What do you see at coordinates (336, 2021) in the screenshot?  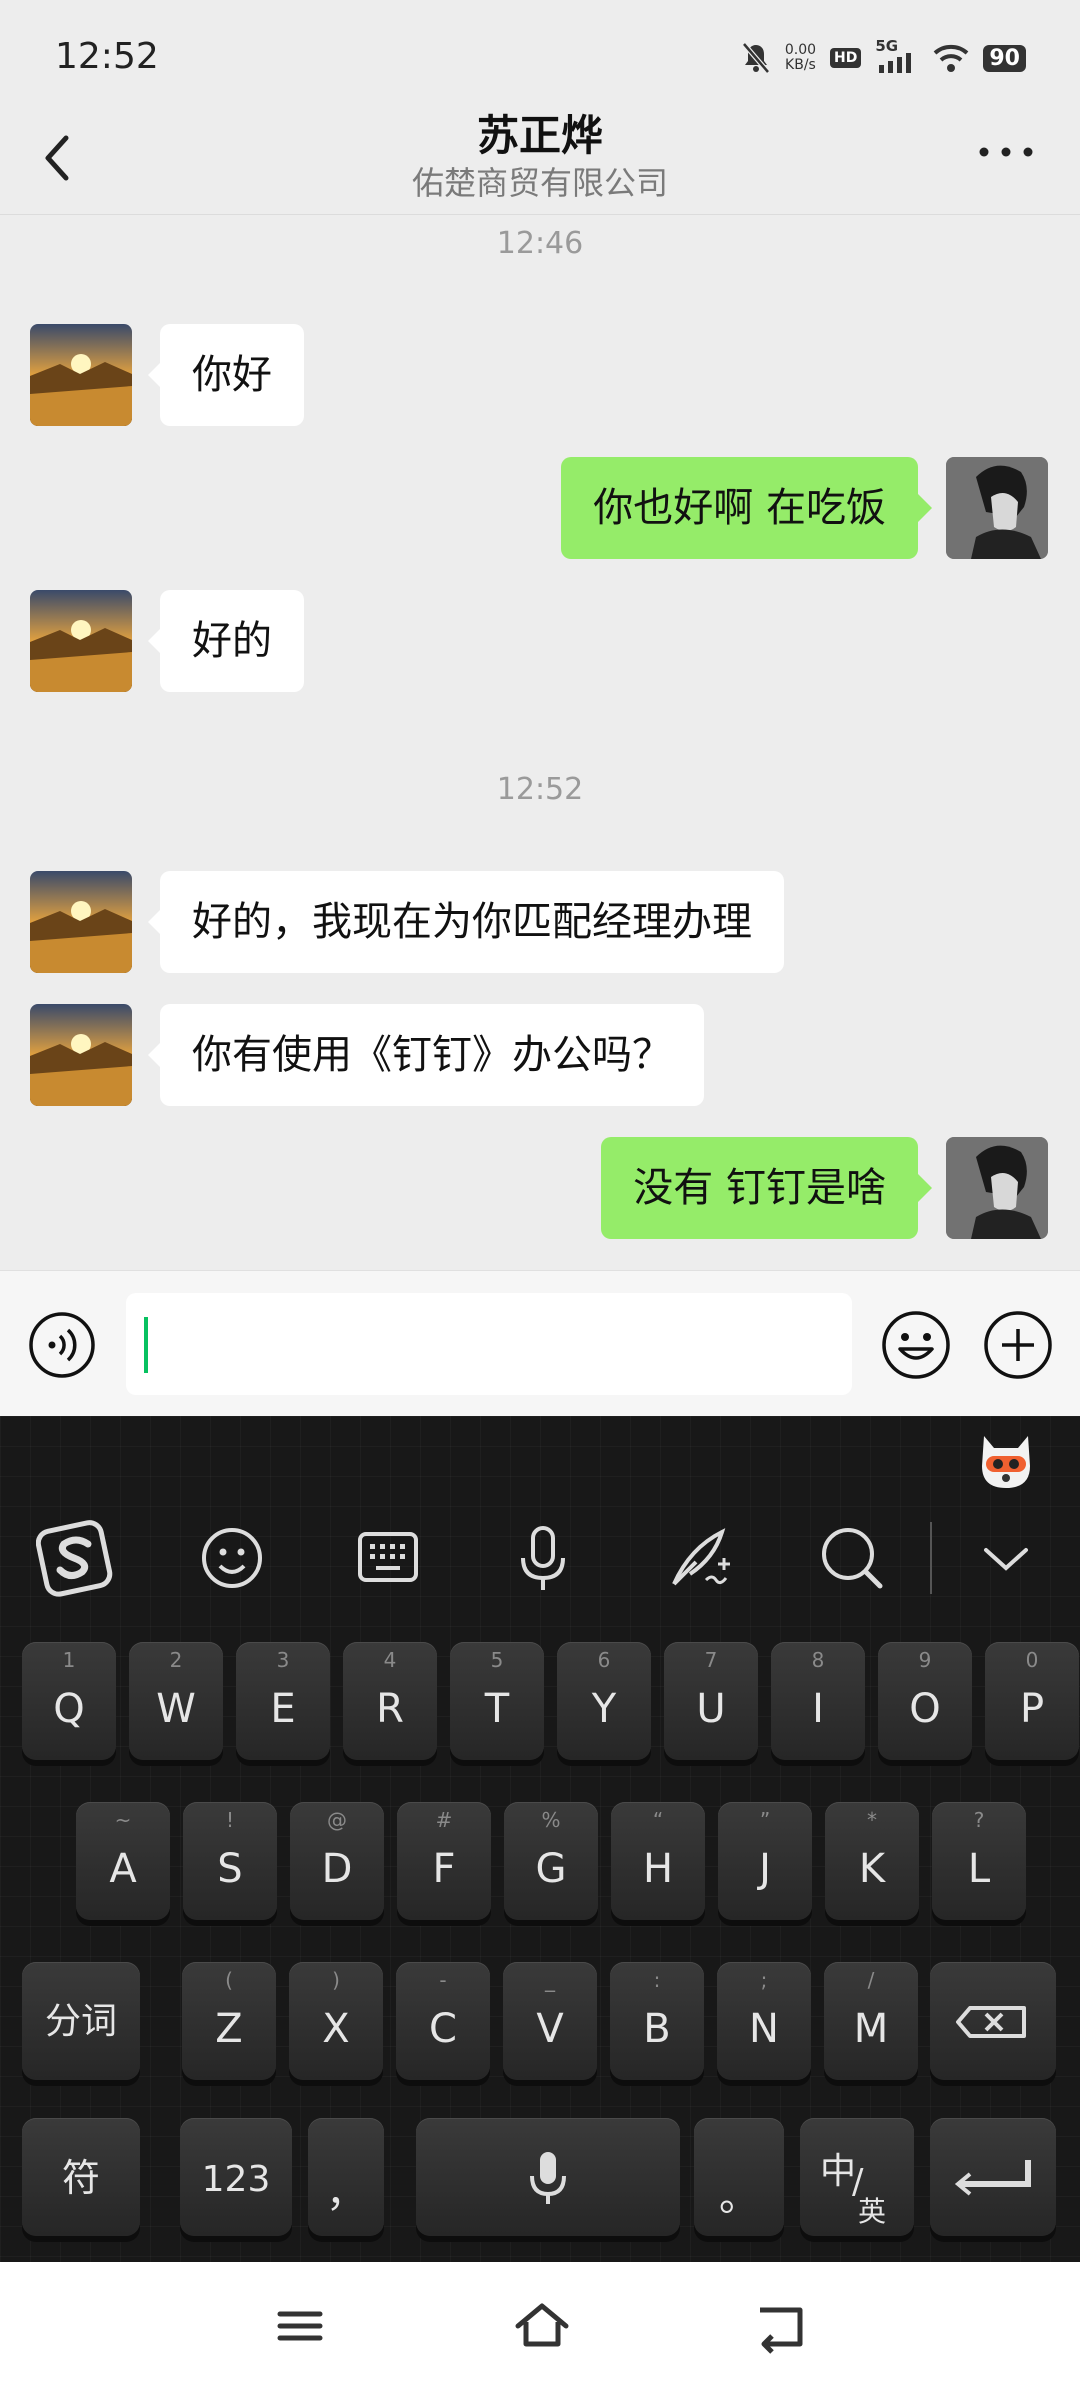 I see `key-x: ) X` at bounding box center [336, 2021].